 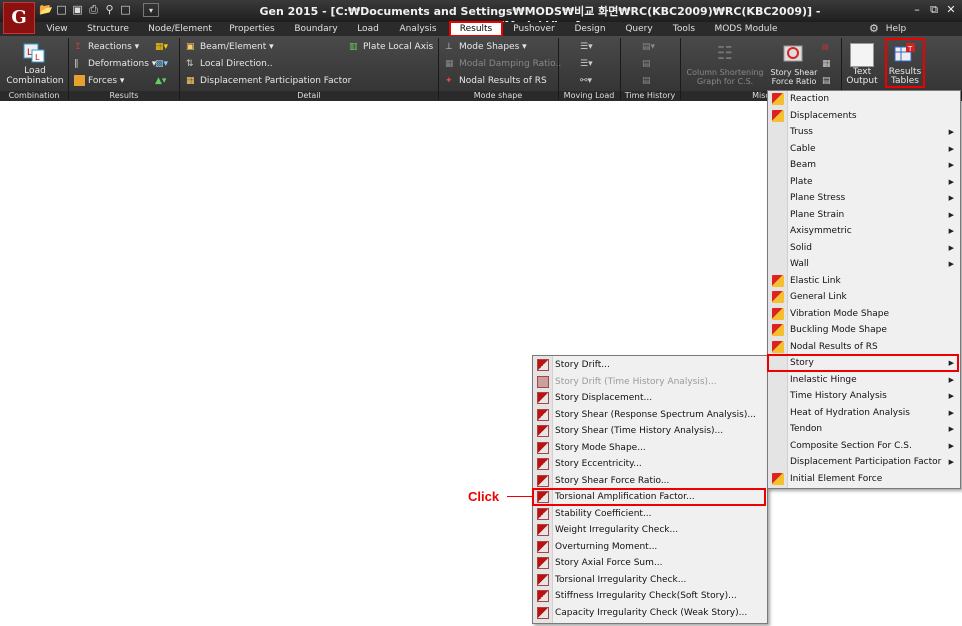 I want to click on results-menu-item-reaction: Reaction, so click(x=863, y=99).